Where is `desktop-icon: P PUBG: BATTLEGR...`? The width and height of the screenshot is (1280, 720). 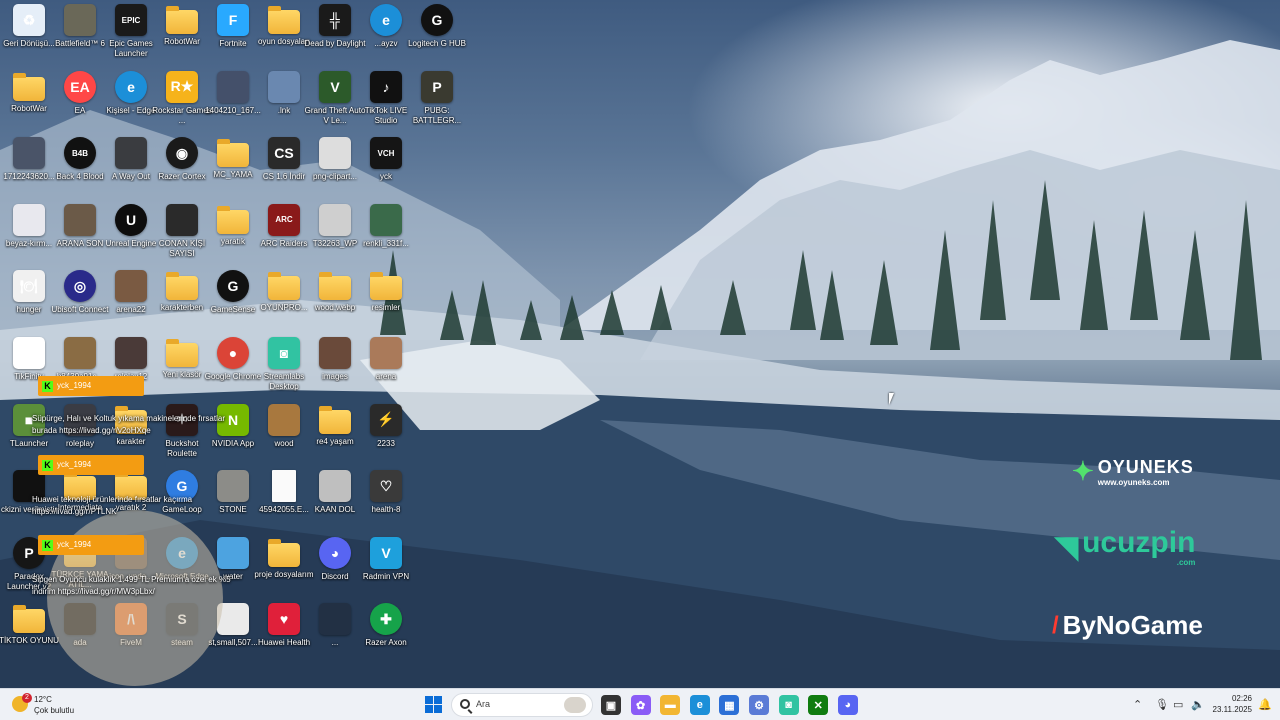 desktop-icon: P PUBG: BATTLEGR... is located at coordinates (437, 103).